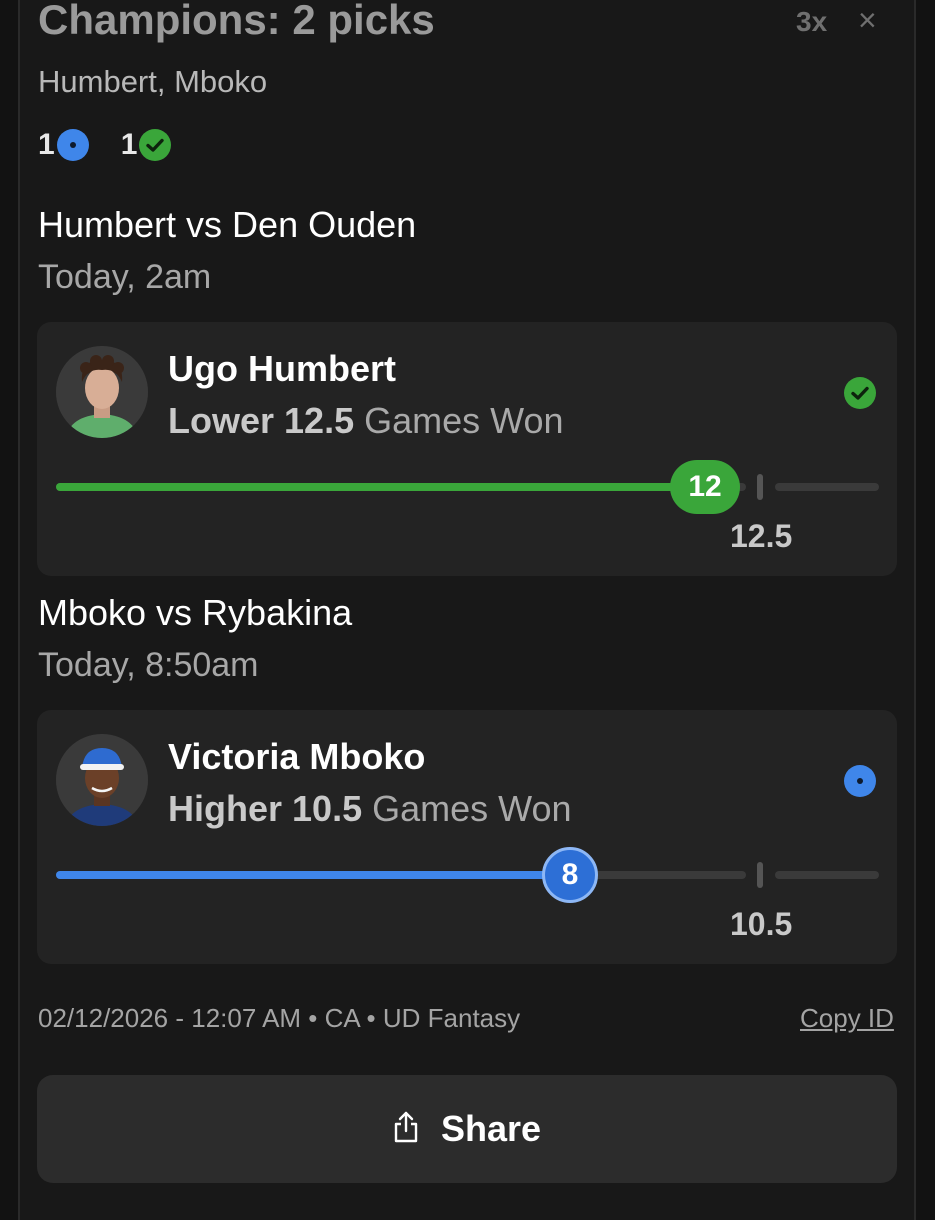 This screenshot has height=1220, width=935. Describe the element at coordinates (227, 224) in the screenshot. I see `match-title: Humbert vs Den Ouden` at that location.